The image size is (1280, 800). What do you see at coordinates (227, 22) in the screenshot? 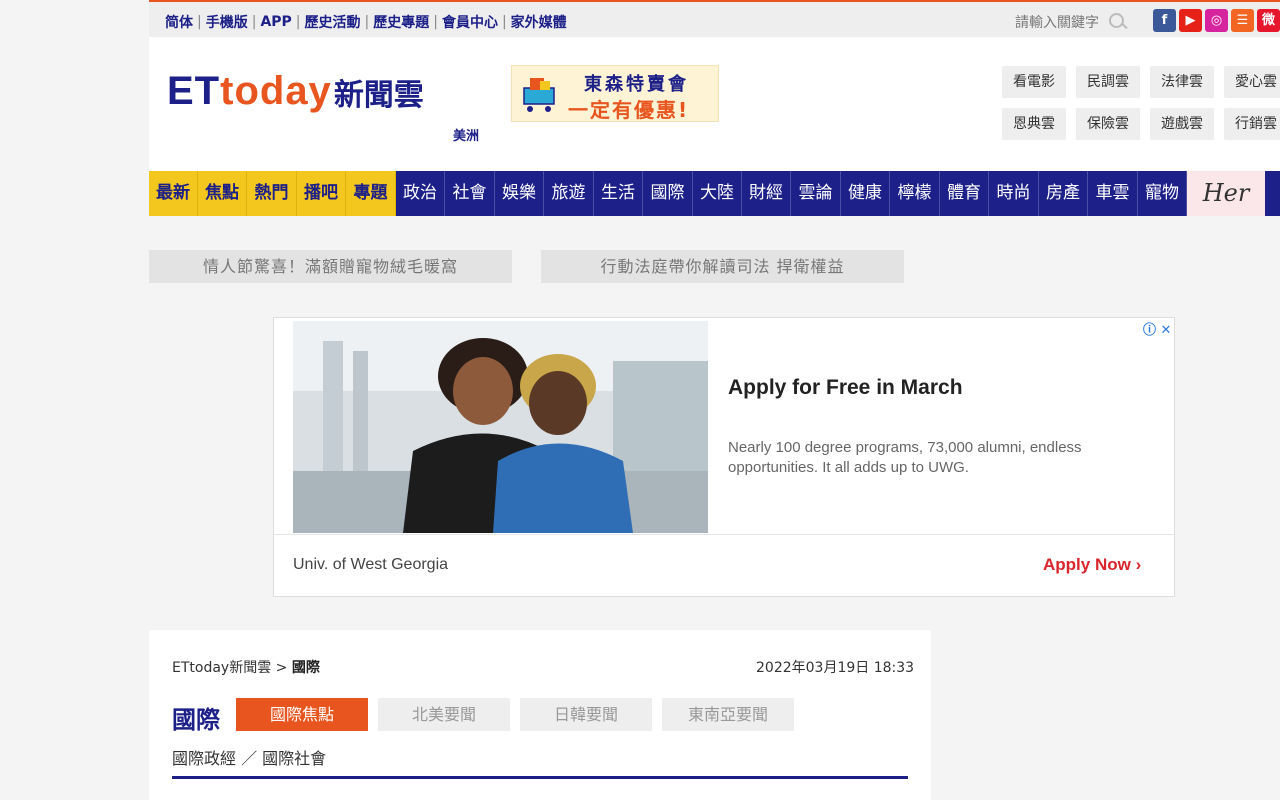
I see `top-link-mobile: 手機版` at bounding box center [227, 22].